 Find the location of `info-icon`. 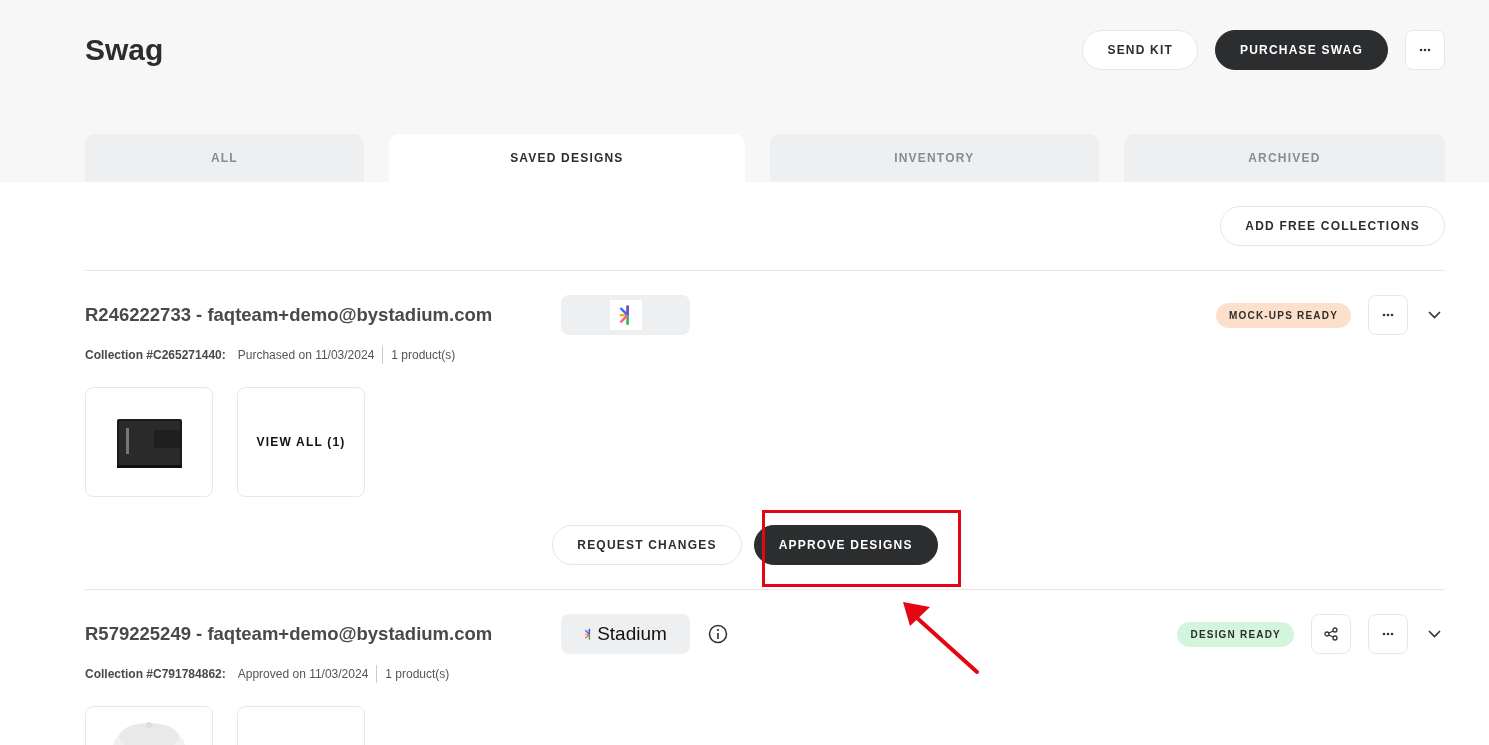

info-icon is located at coordinates (718, 634).